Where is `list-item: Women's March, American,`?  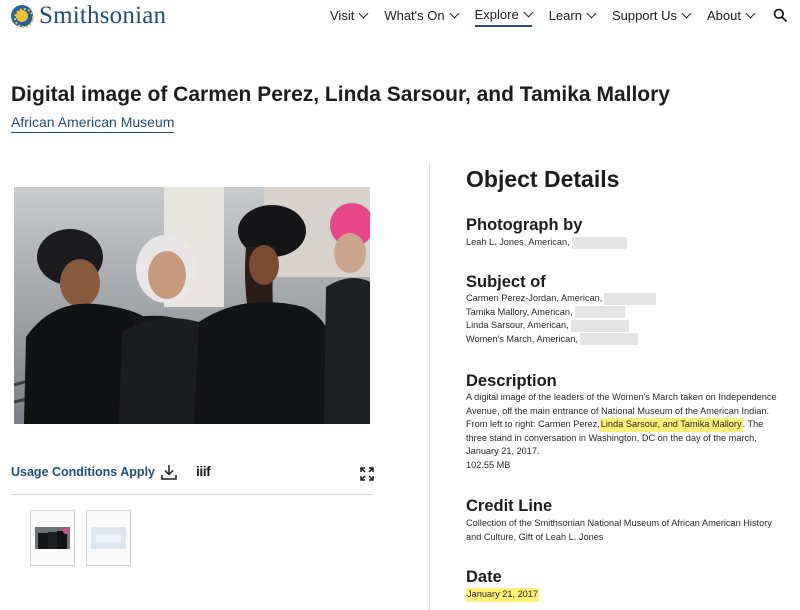
list-item: Women's March, American, is located at coordinates (561, 340).